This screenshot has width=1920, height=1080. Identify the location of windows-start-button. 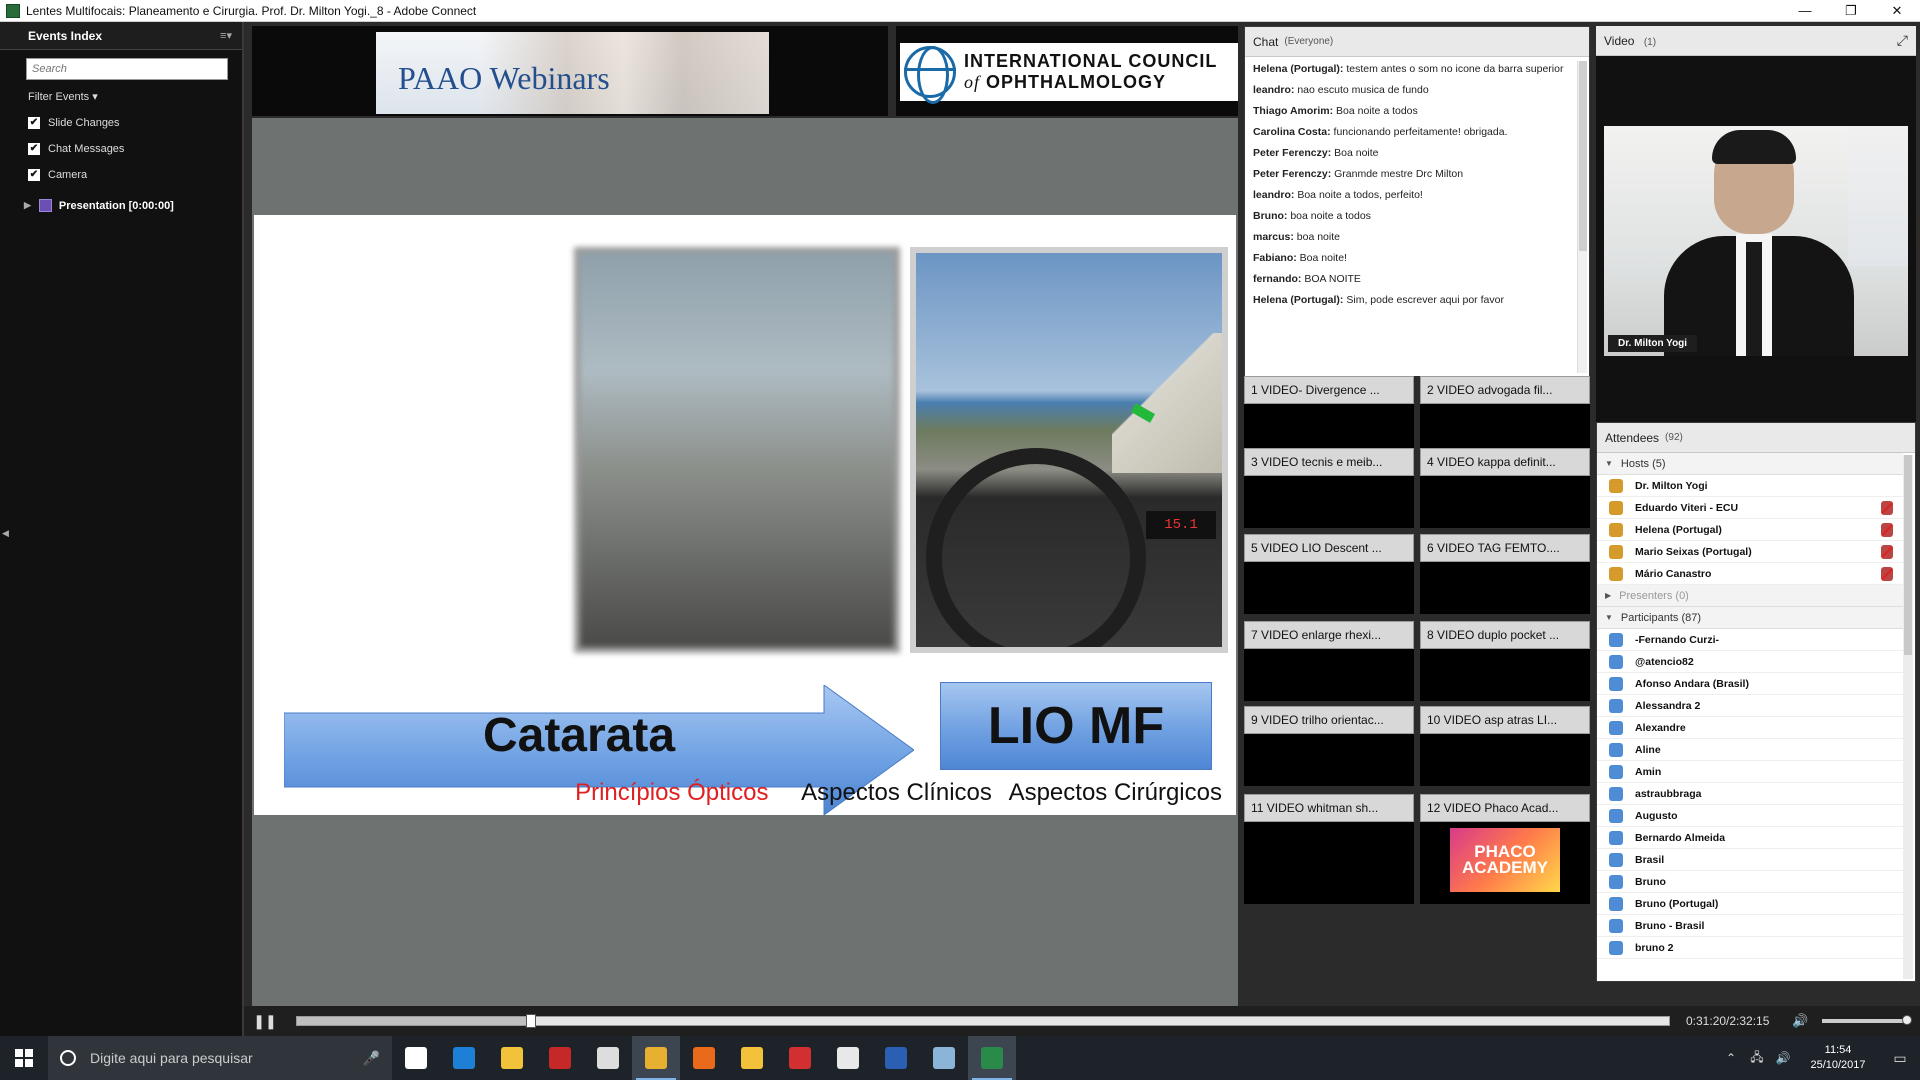
(24, 1058).